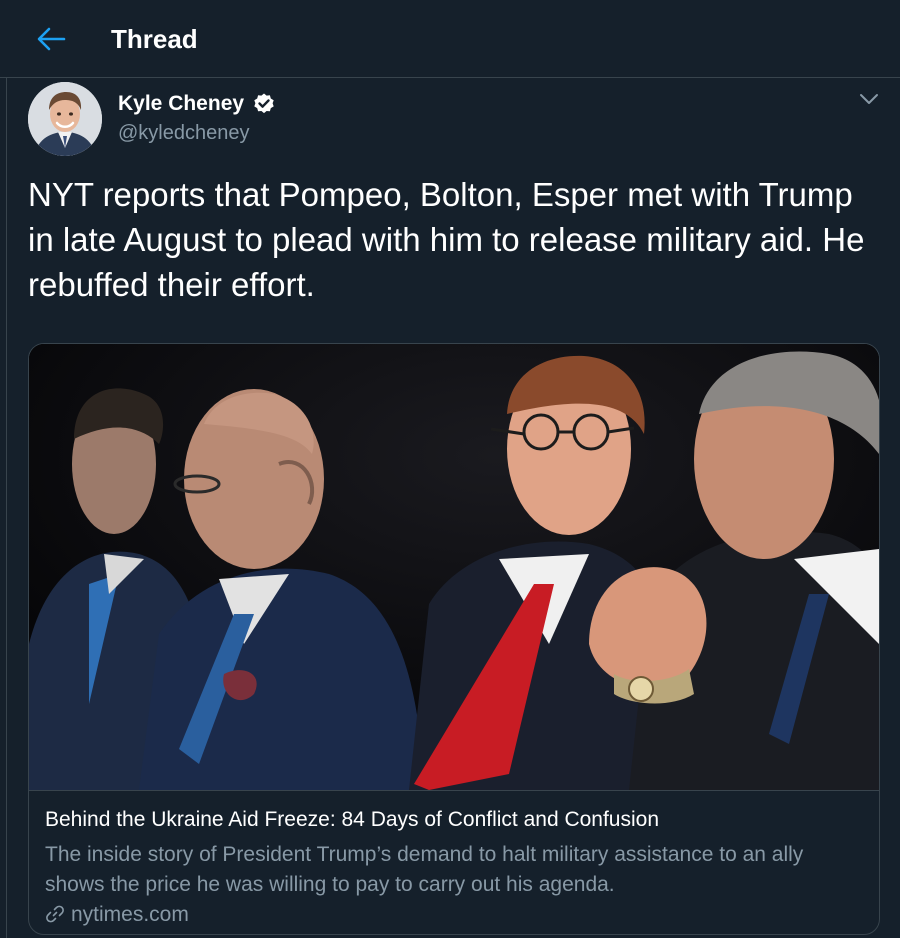  What do you see at coordinates (450, 39) in the screenshot?
I see `thread-header: Thread` at bounding box center [450, 39].